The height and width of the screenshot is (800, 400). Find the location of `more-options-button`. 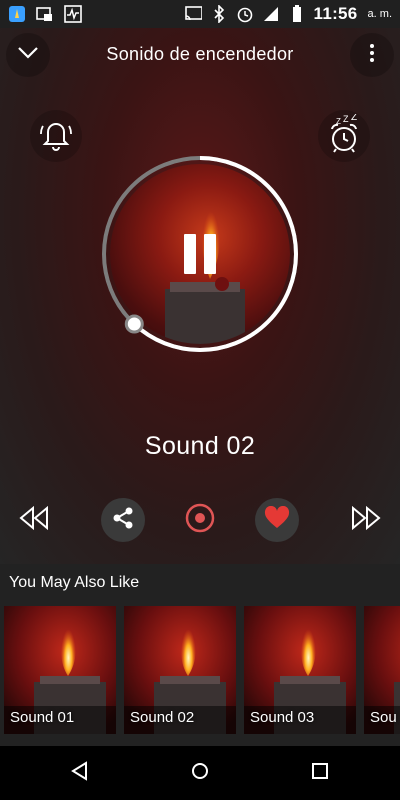

more-options-button is located at coordinates (372, 55).